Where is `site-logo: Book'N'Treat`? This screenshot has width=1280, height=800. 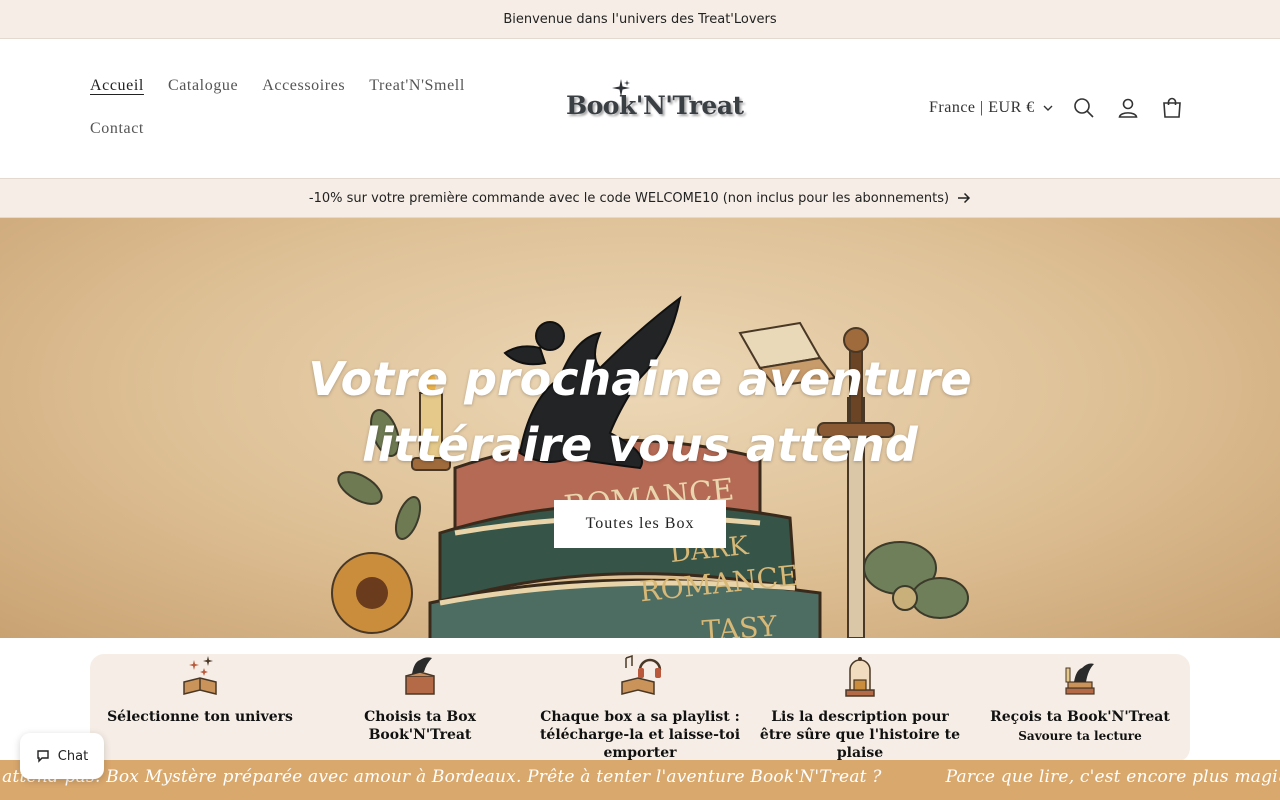 site-logo: Book'N'Treat is located at coordinates (653, 104).